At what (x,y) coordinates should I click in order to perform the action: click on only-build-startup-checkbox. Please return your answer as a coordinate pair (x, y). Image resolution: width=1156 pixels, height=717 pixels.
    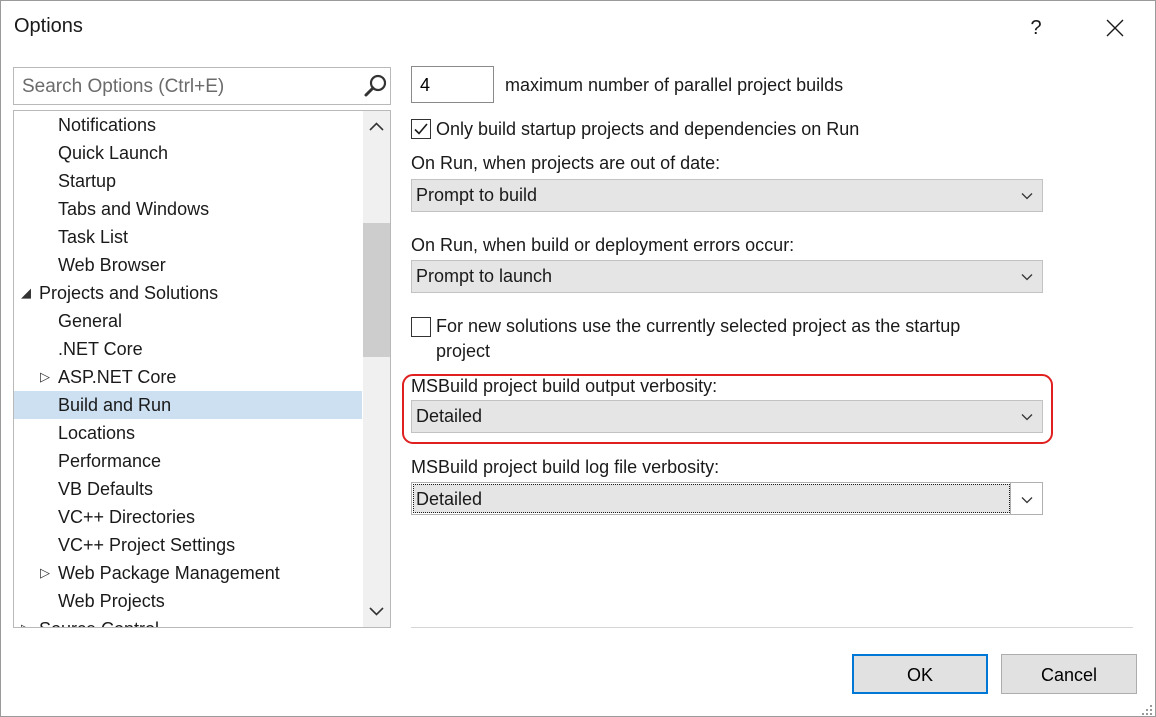
    Looking at the image, I should click on (421, 129).